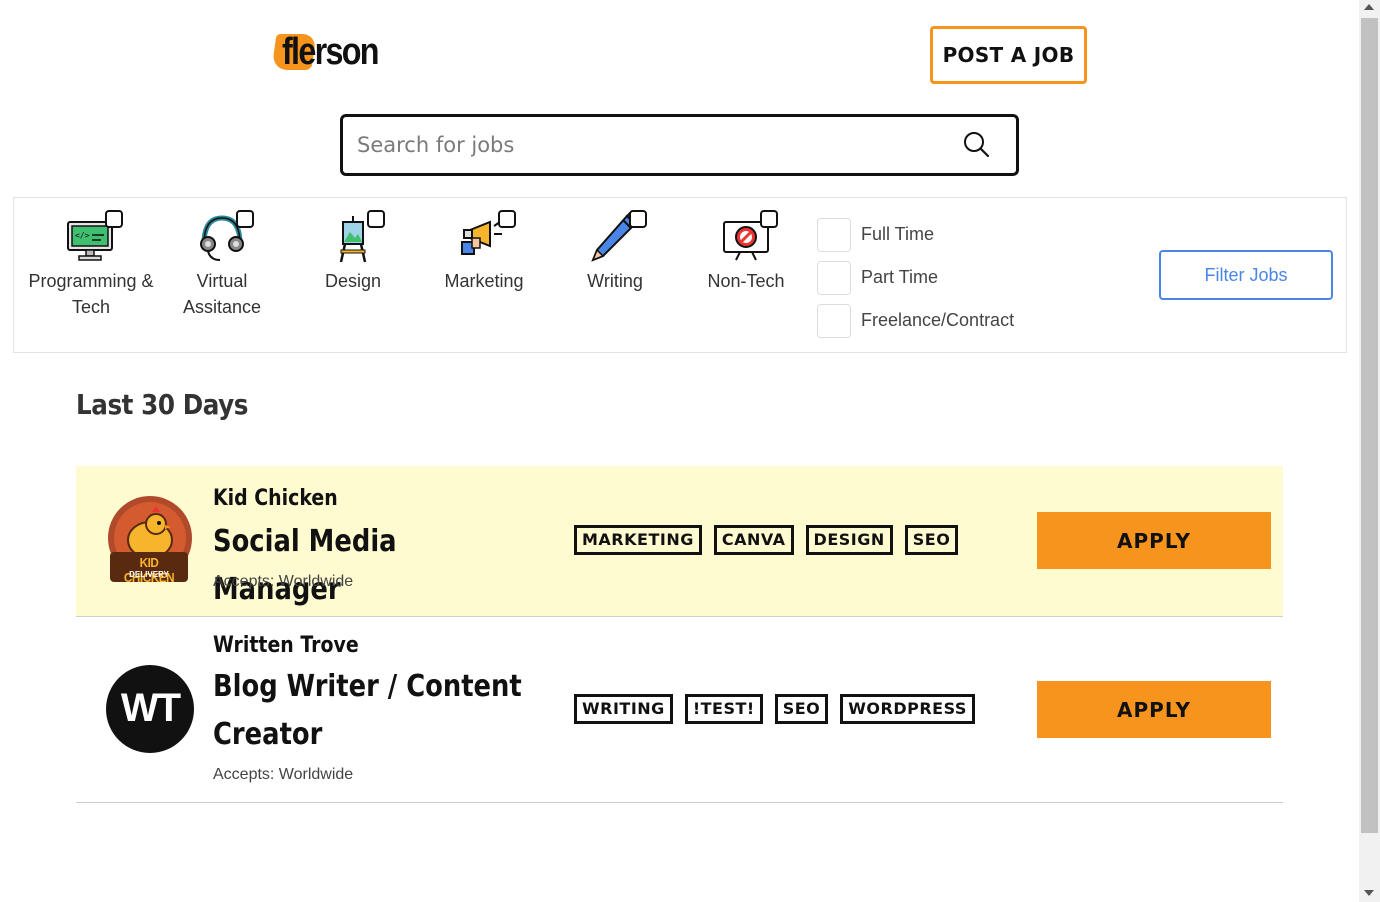 The width and height of the screenshot is (1380, 902). Describe the element at coordinates (1369, 893) in the screenshot. I see `scroll-down-arrow-icon` at that location.